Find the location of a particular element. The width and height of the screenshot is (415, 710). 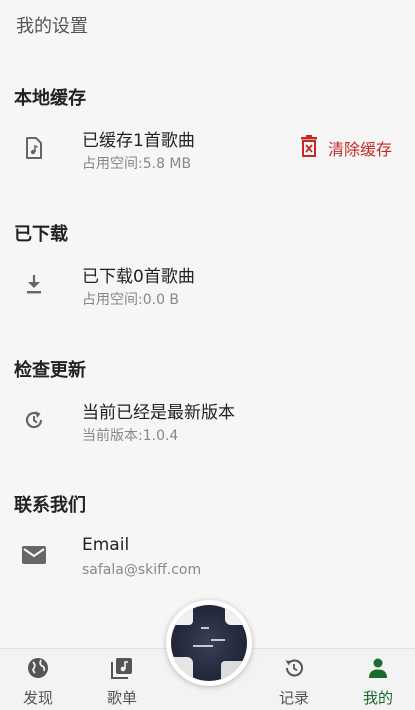

nav-item-me: 我的 is located at coordinates (378, 682).